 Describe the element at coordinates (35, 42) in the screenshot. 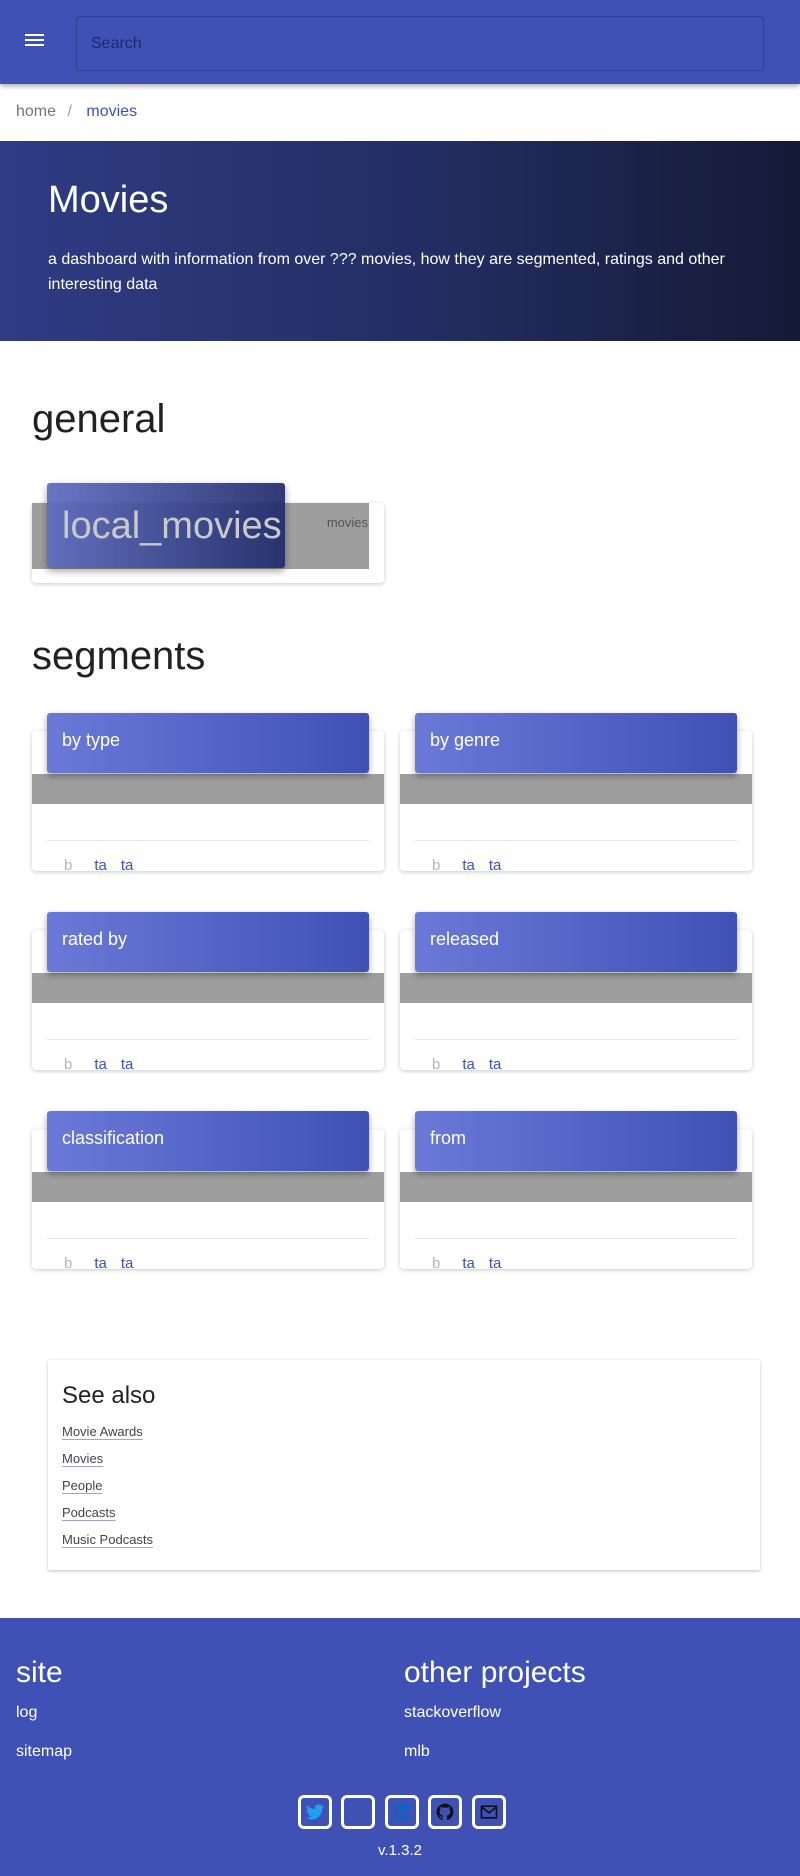

I see `menu-icon` at that location.